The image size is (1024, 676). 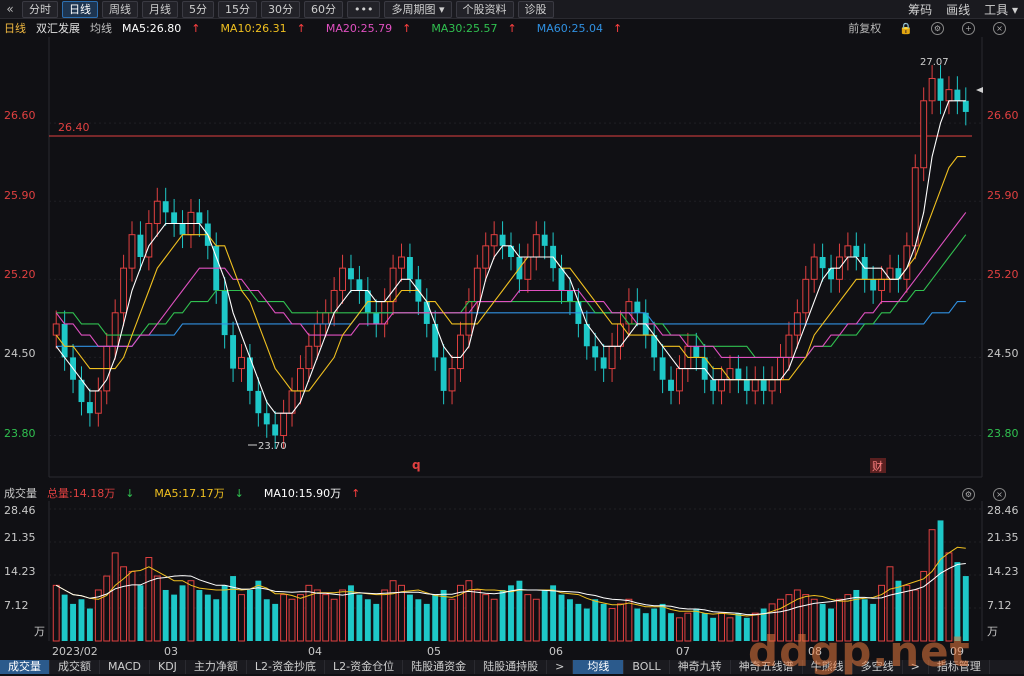 I want to click on diagnose-button: 诊股, so click(x=535, y=9).